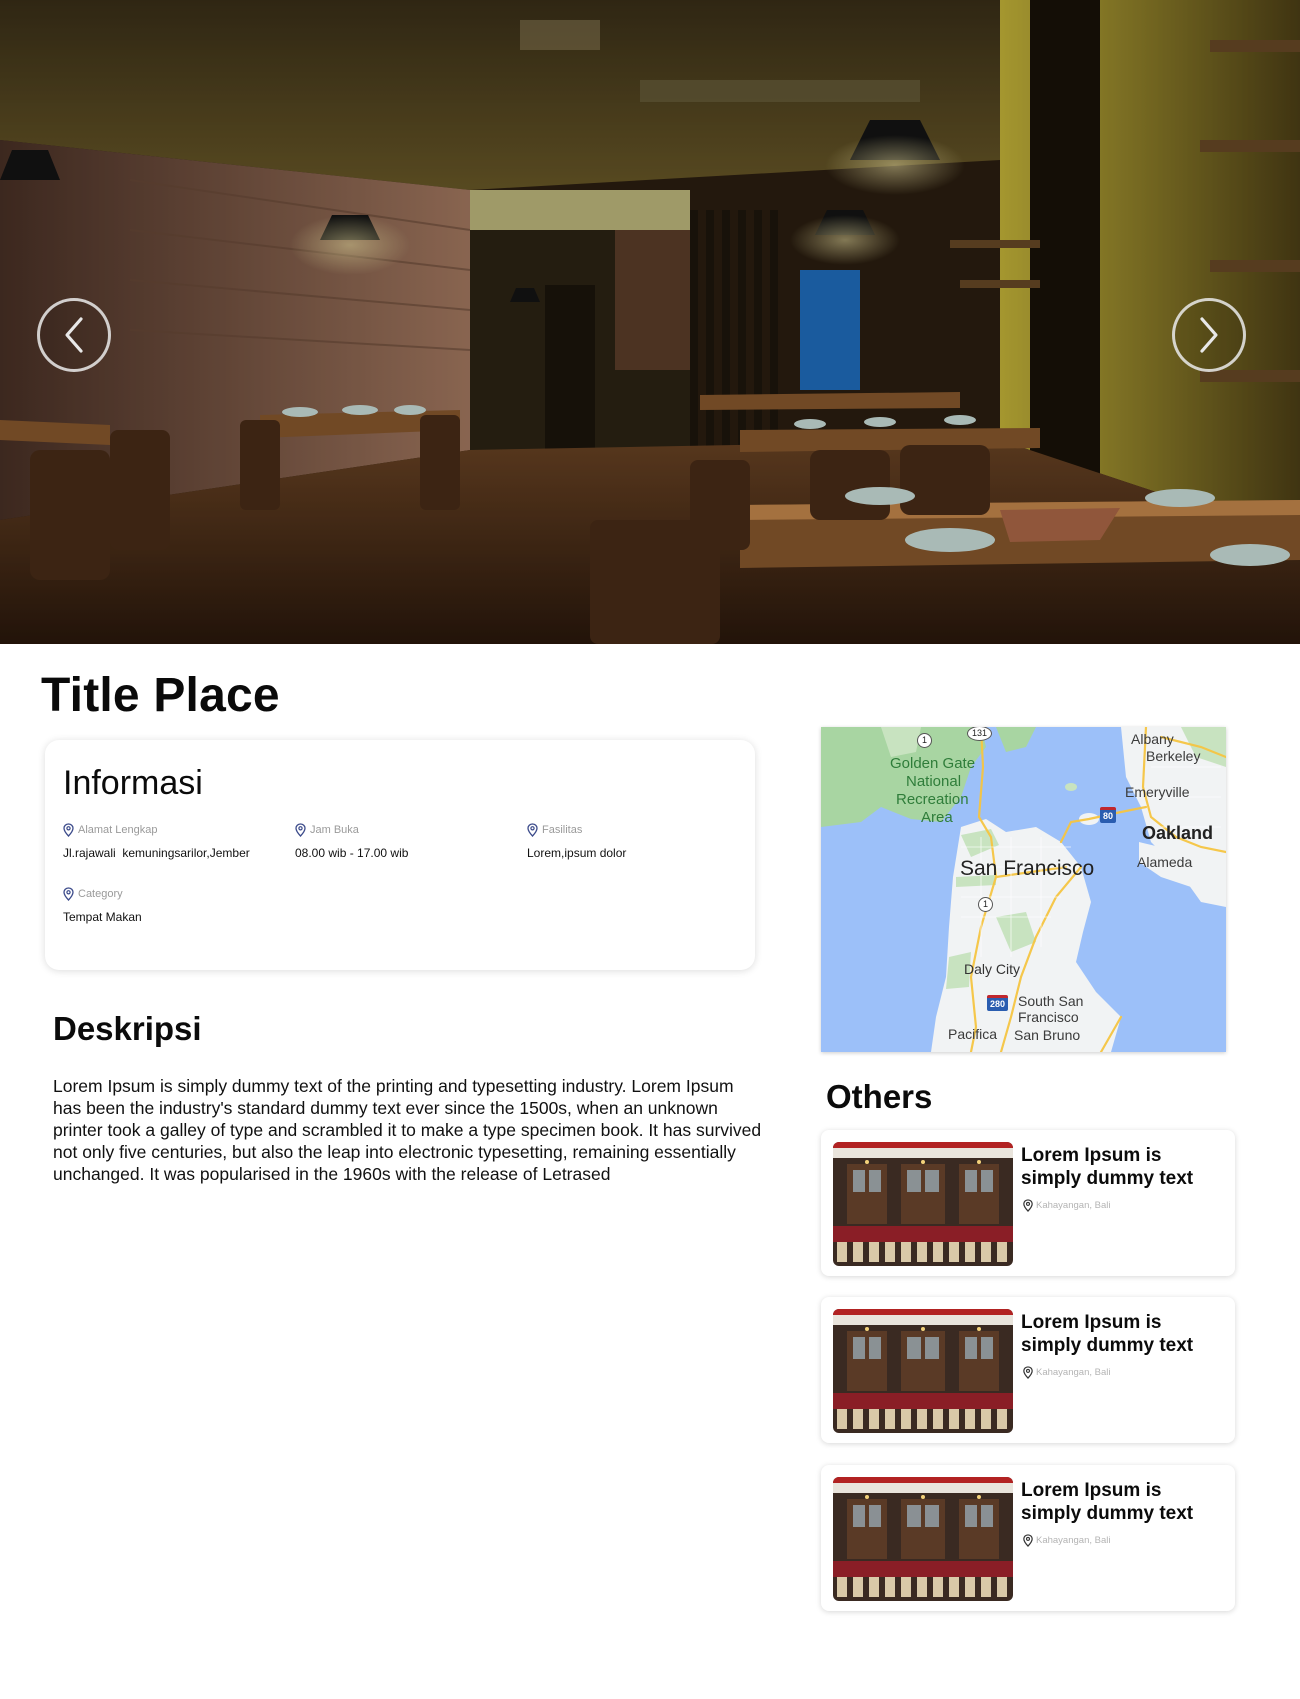 This screenshot has height=1699, width=1300. What do you see at coordinates (1157, 792) in the screenshot?
I see `map-label-emeryville: Emeryville` at bounding box center [1157, 792].